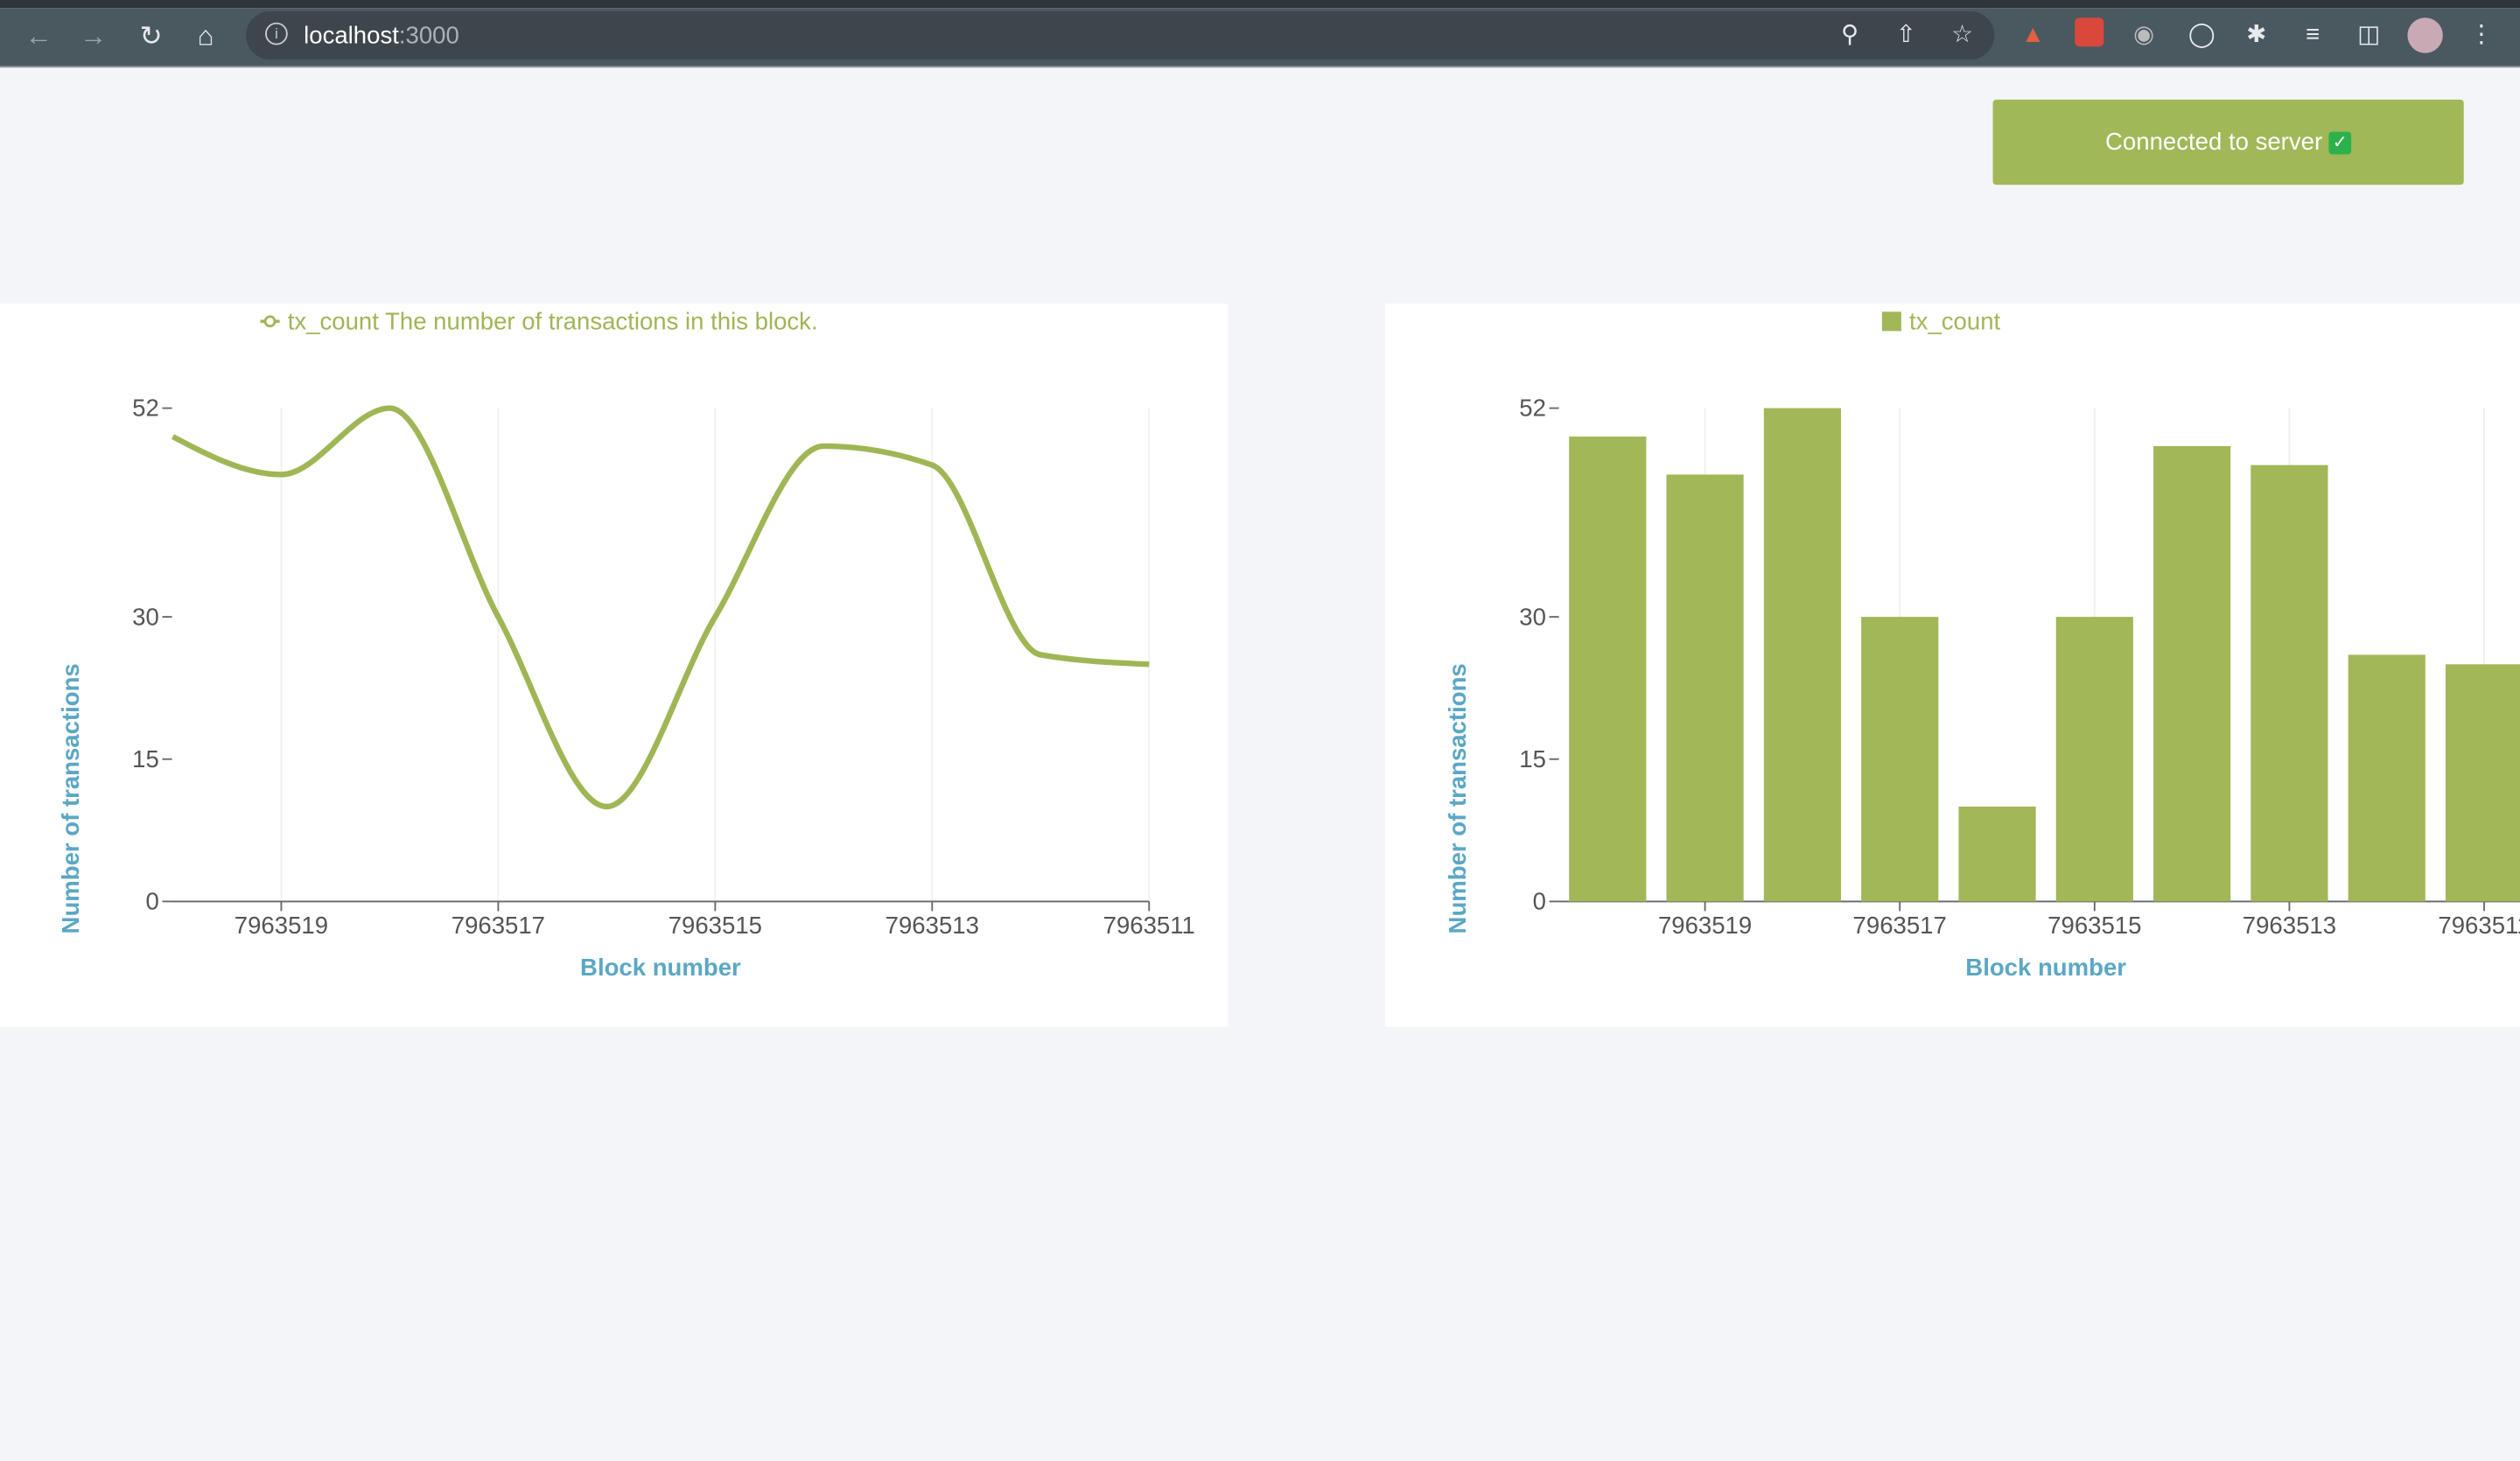 Image resolution: width=2520 pixels, height=1461 pixels. Describe the element at coordinates (2425, 35) in the screenshot. I see `avatar` at that location.